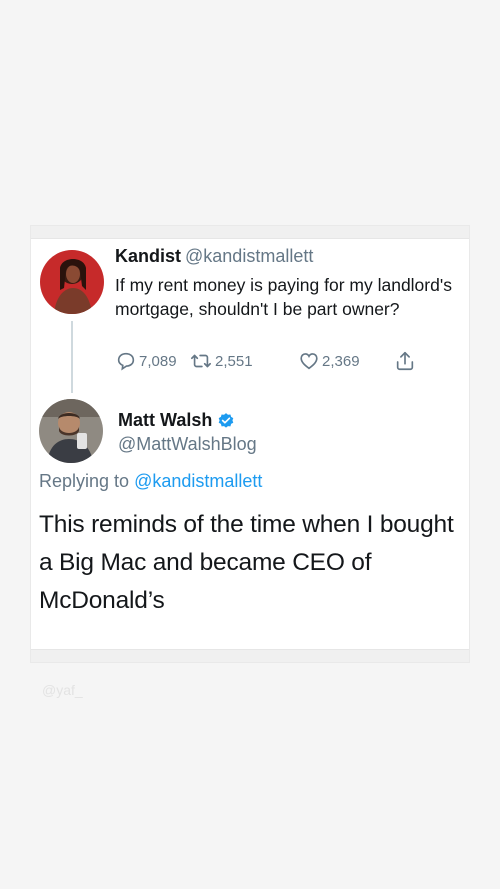 The width and height of the screenshot is (500, 889). I want to click on like-count: 2,369, so click(341, 361).